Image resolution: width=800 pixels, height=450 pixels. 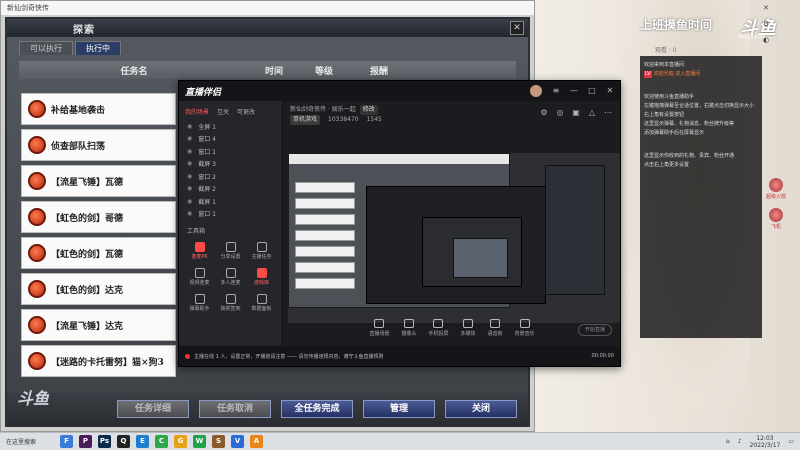 What do you see at coordinates (379, 323) in the screenshot?
I see `monitor-icon` at bounding box center [379, 323].